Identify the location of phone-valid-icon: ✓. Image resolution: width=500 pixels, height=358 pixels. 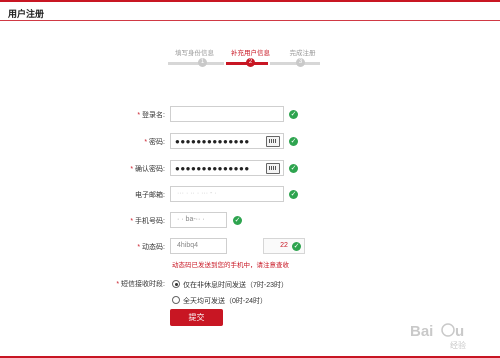
(237, 220).